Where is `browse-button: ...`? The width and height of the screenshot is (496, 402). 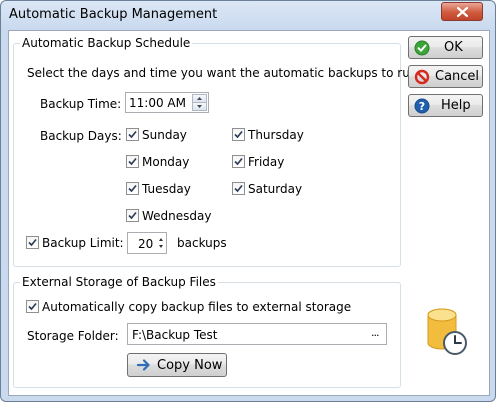 browse-button: ... is located at coordinates (375, 332).